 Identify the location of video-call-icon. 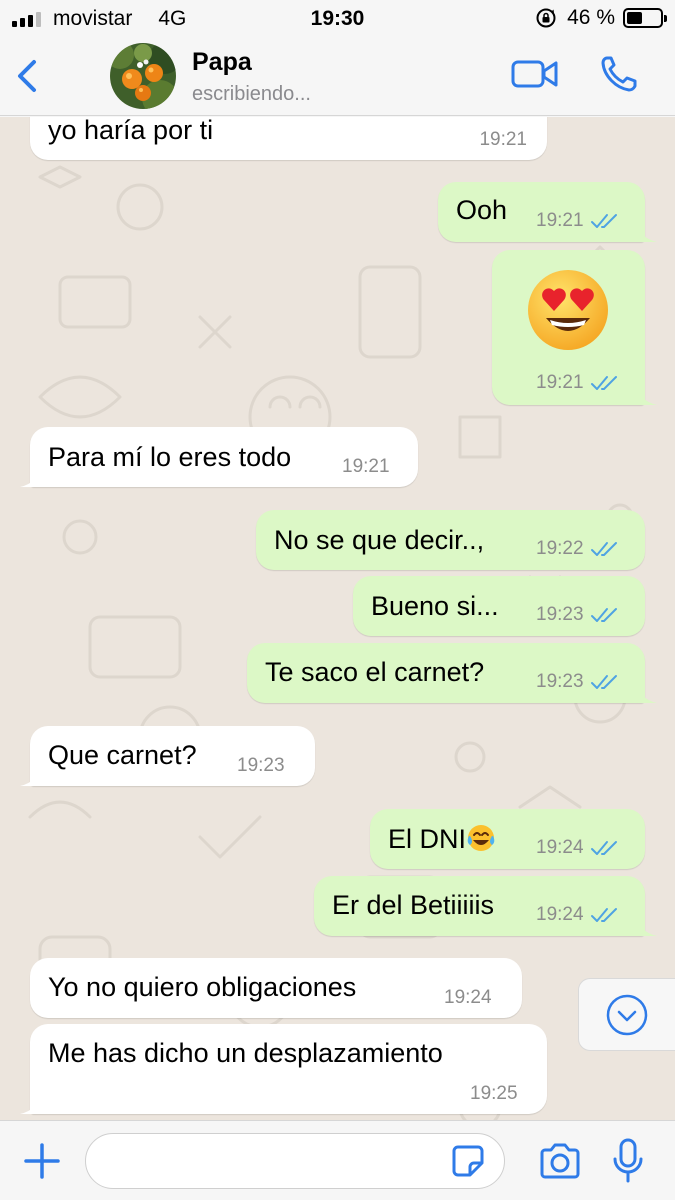
(535, 74).